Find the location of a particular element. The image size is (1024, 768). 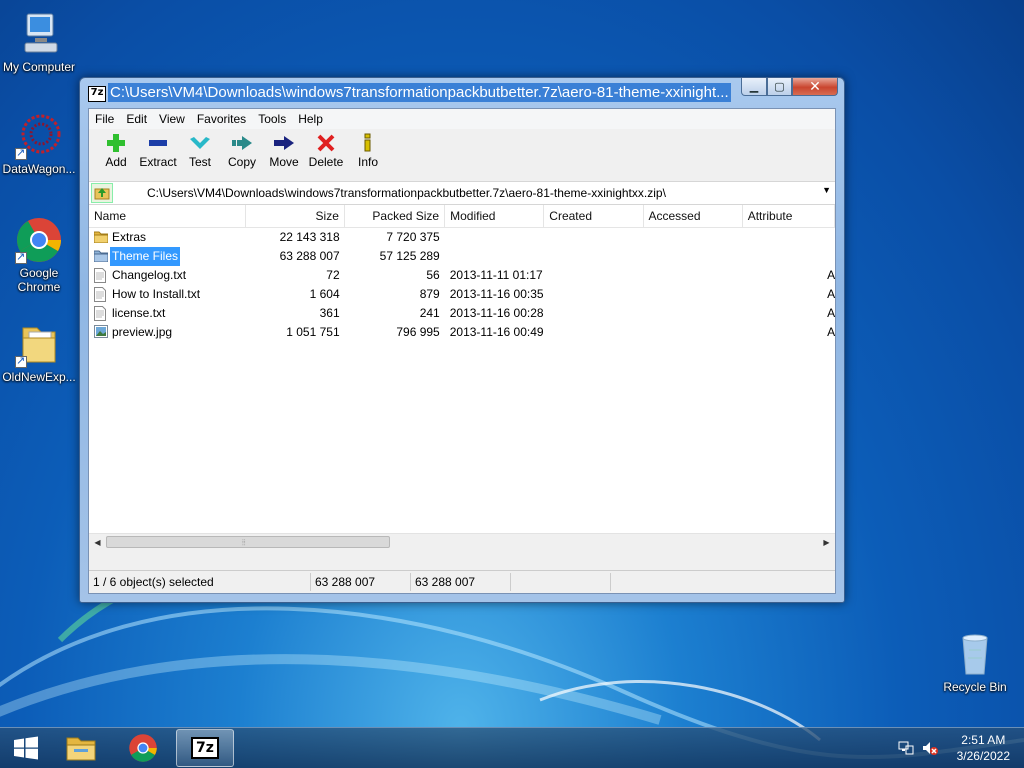

menu-tools: Tools is located at coordinates (272, 119).